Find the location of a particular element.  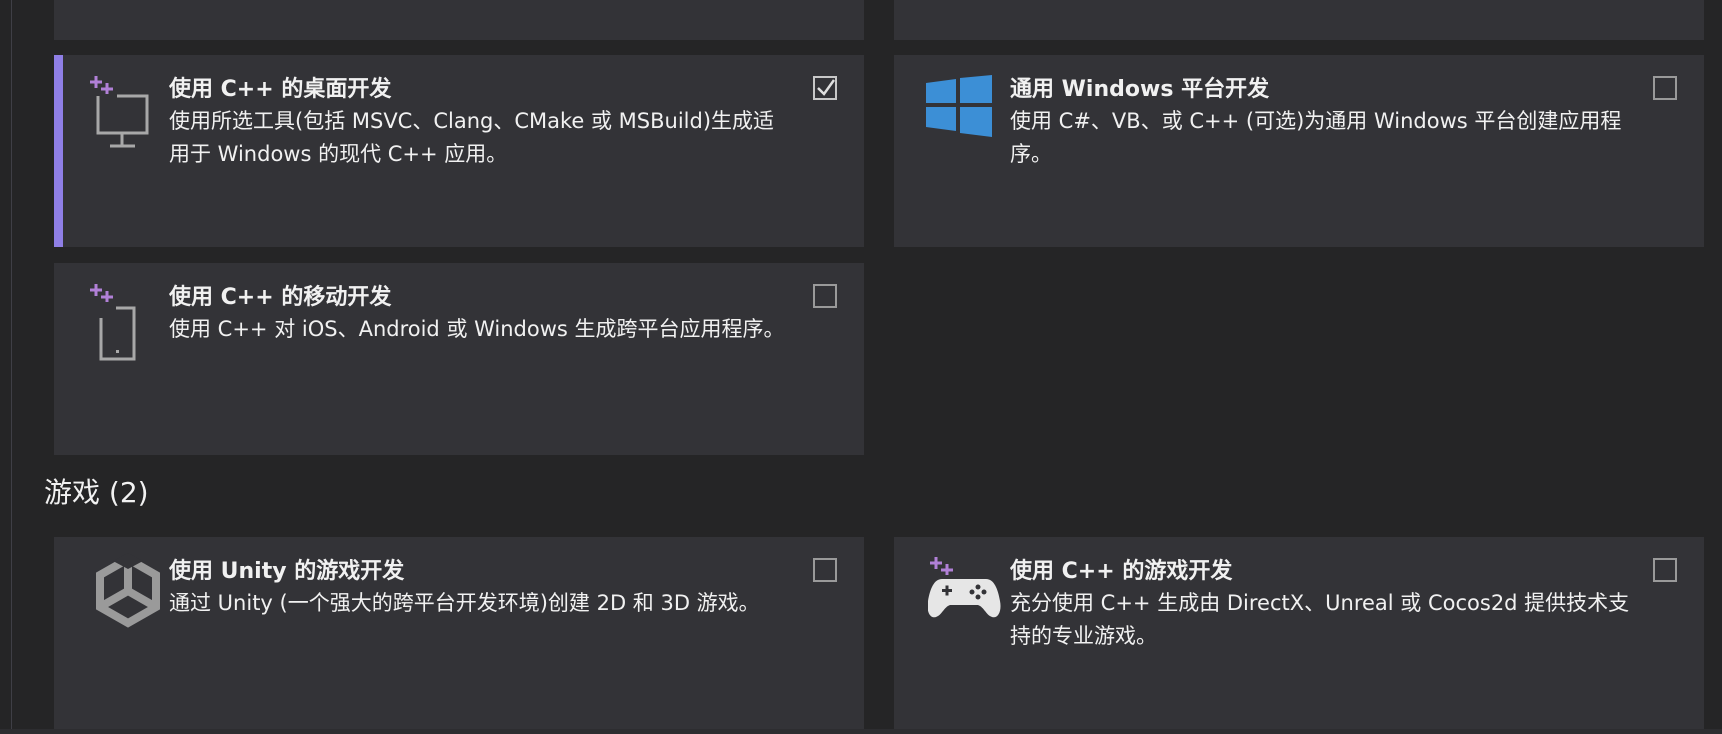

gamepad-plus-icon is located at coordinates (972, 600).